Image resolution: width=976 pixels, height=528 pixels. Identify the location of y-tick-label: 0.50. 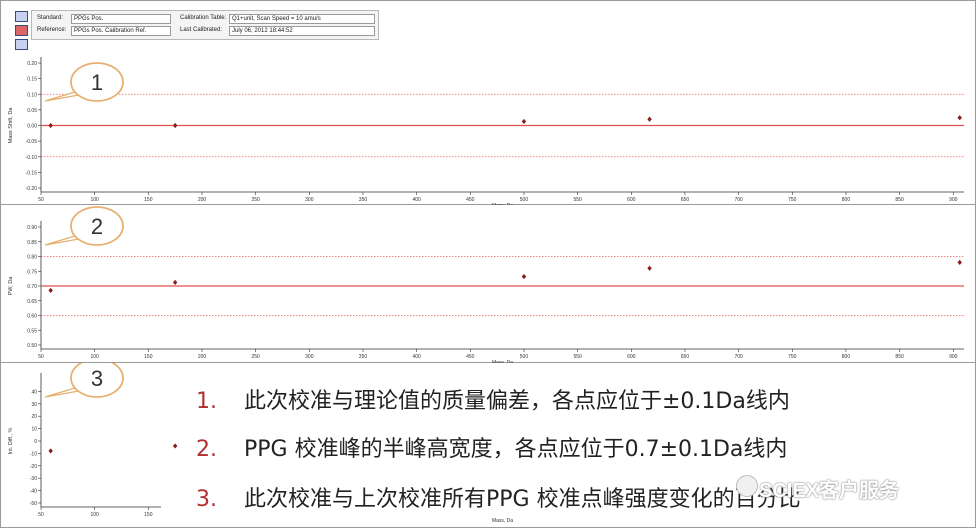
(32, 346).